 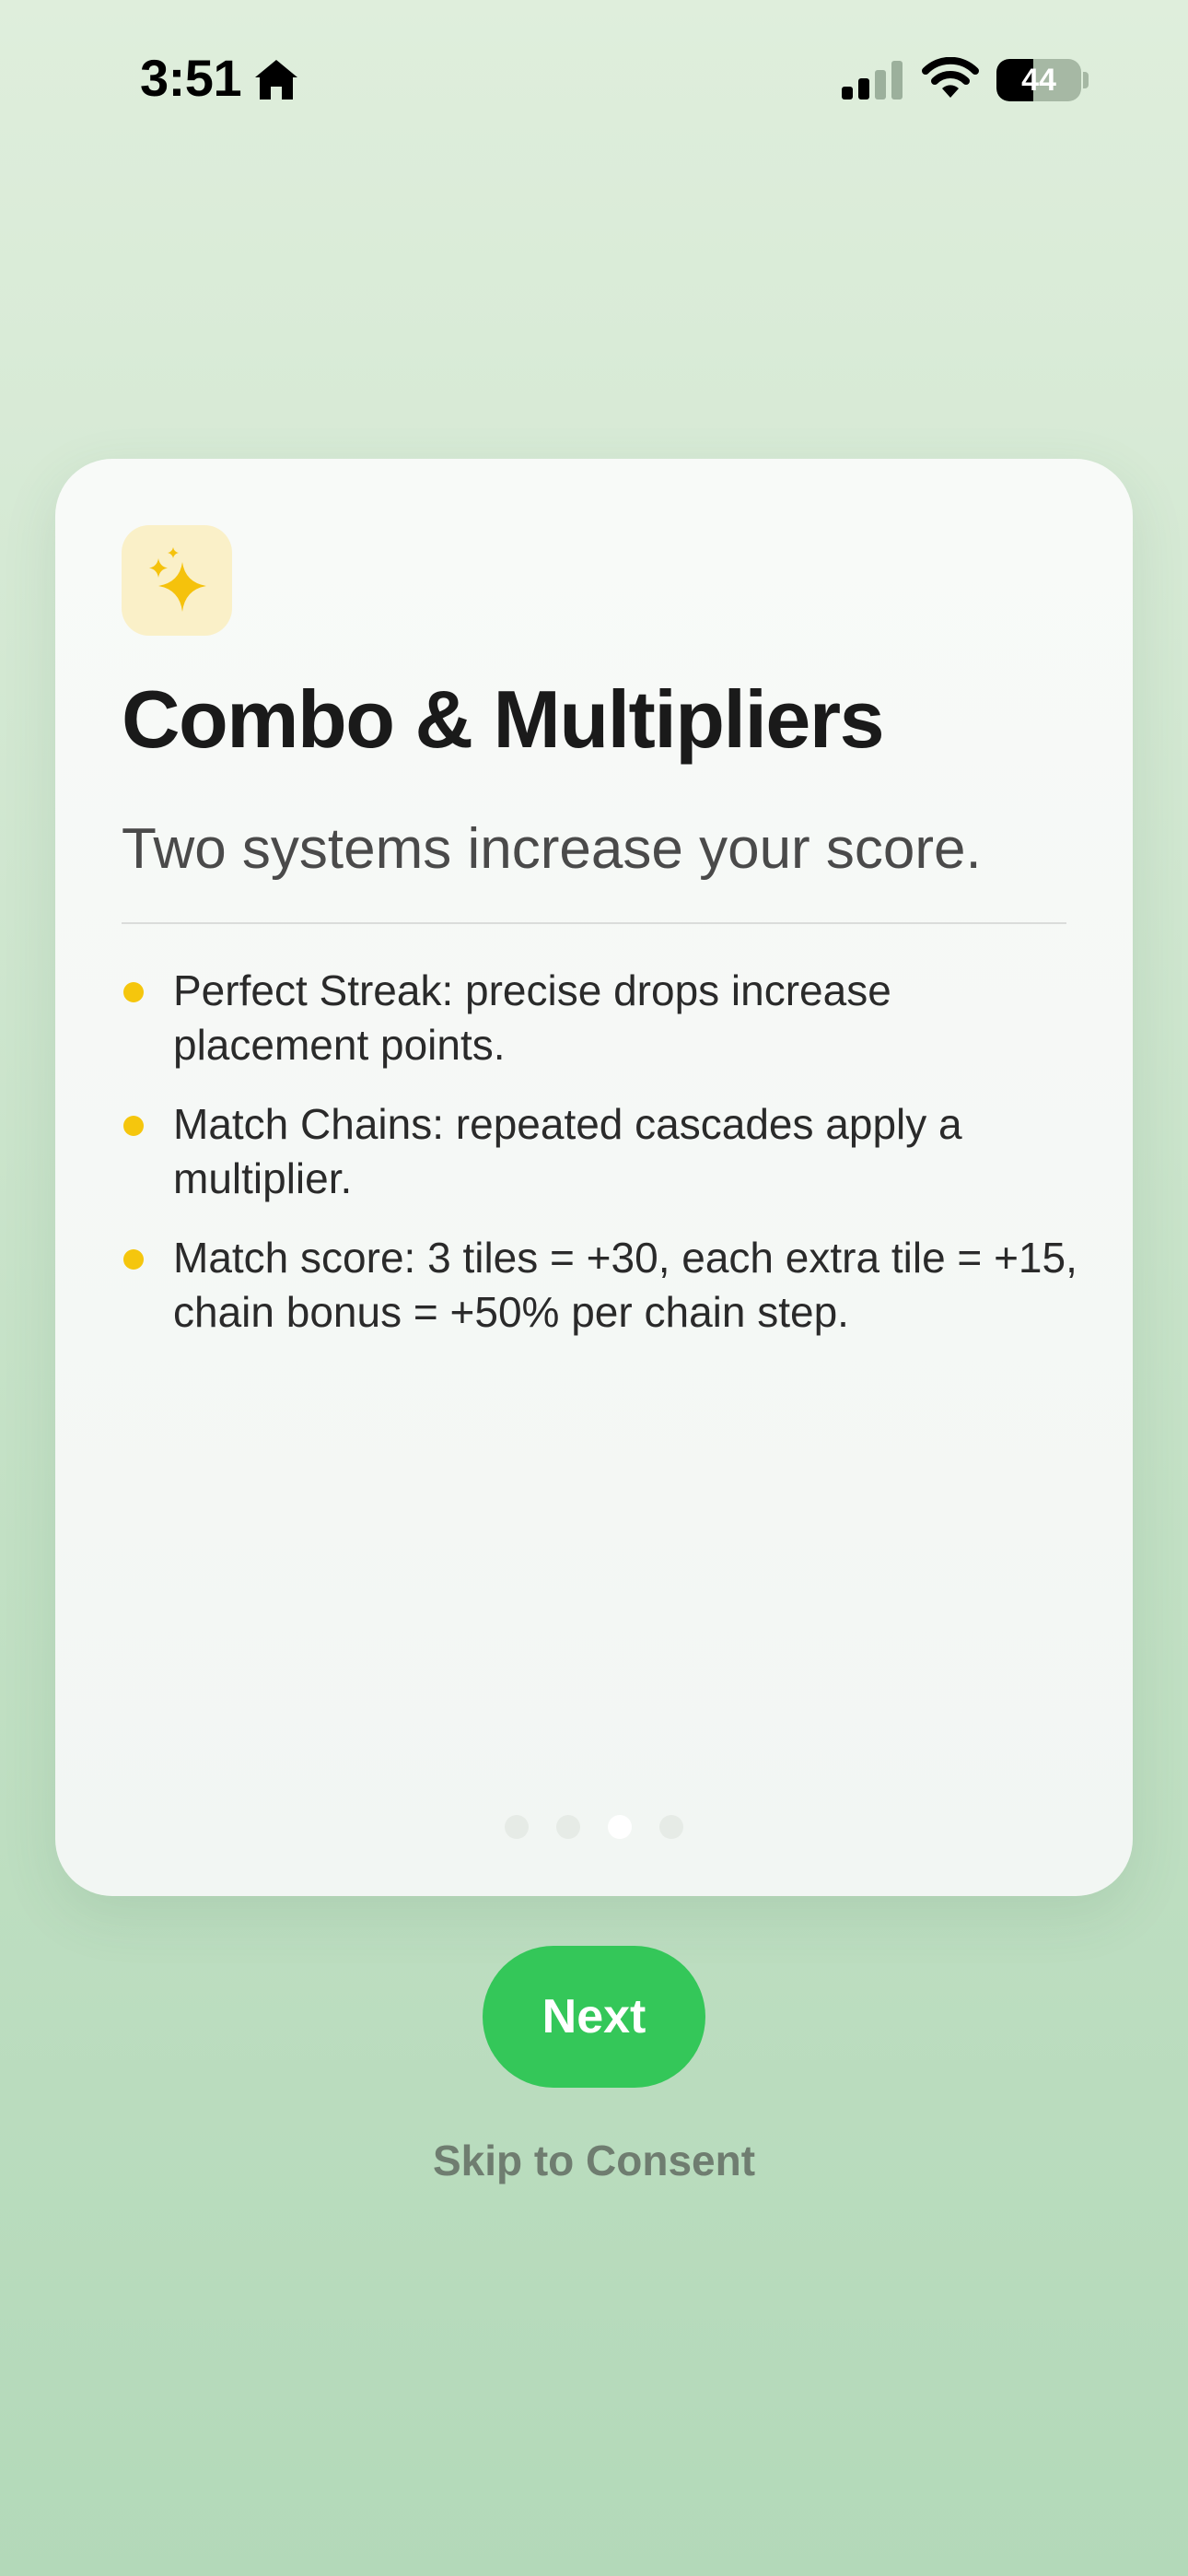 I want to click on card-title: Combo & Multipliers, so click(x=503, y=719).